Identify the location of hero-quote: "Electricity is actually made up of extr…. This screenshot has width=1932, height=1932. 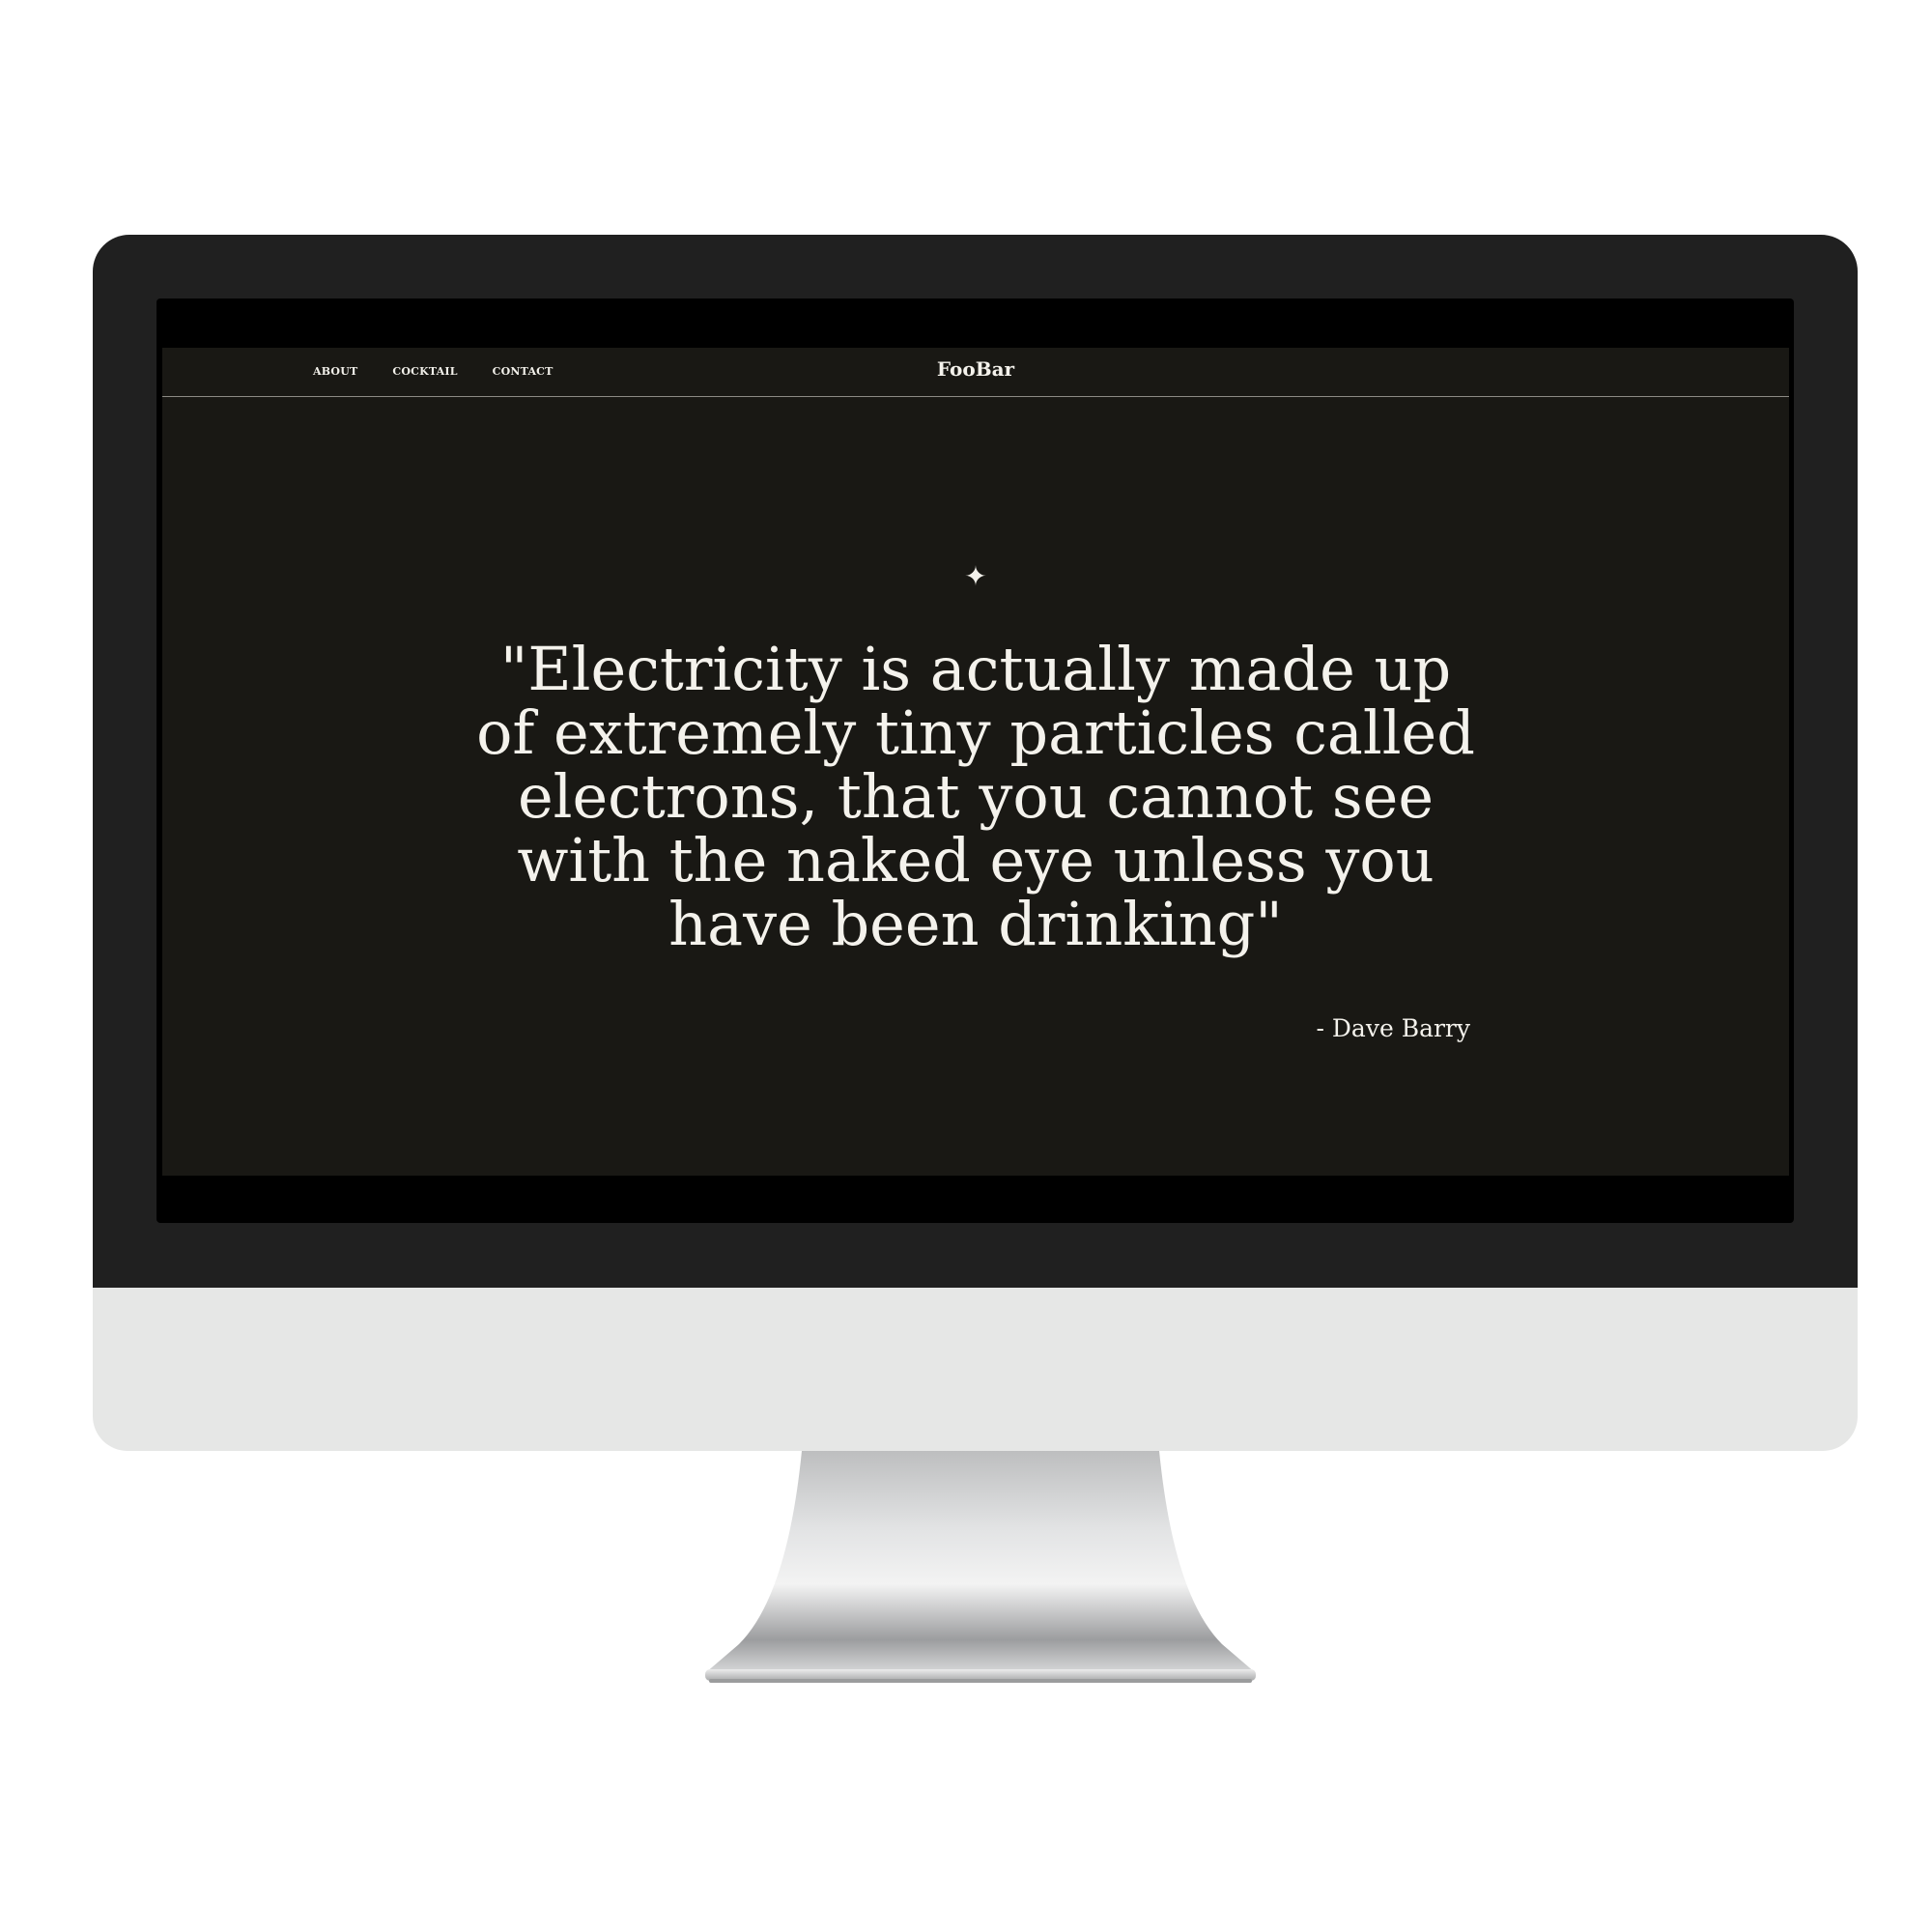
(975, 796).